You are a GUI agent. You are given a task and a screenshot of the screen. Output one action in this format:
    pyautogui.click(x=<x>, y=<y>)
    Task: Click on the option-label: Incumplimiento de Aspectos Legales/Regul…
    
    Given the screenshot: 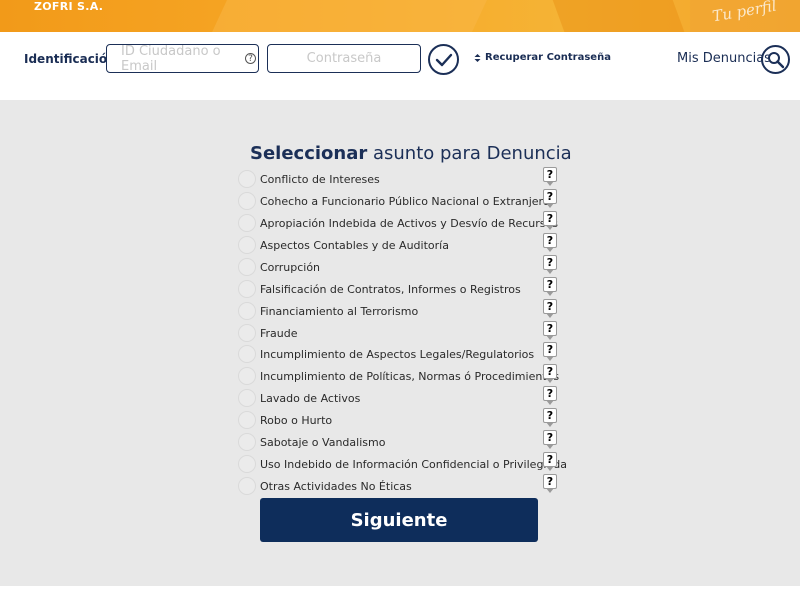 What is the action you would take?
    pyautogui.click(x=397, y=355)
    